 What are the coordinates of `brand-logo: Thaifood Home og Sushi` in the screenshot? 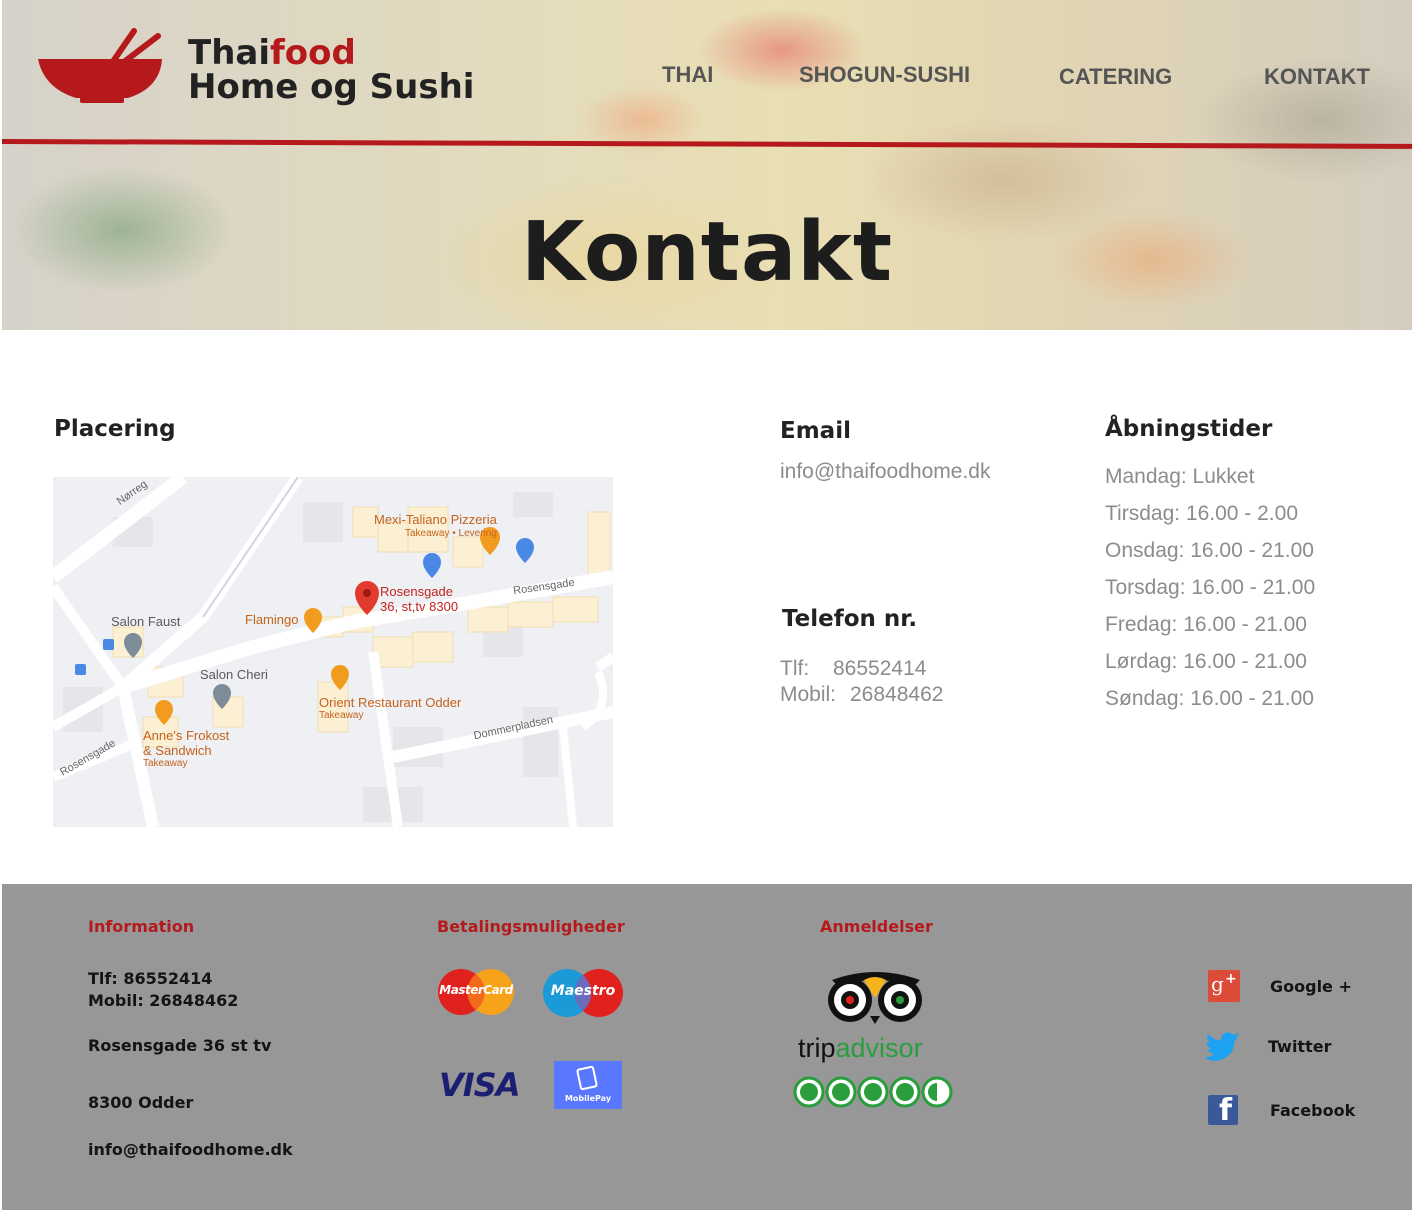 It's located at (255, 68).